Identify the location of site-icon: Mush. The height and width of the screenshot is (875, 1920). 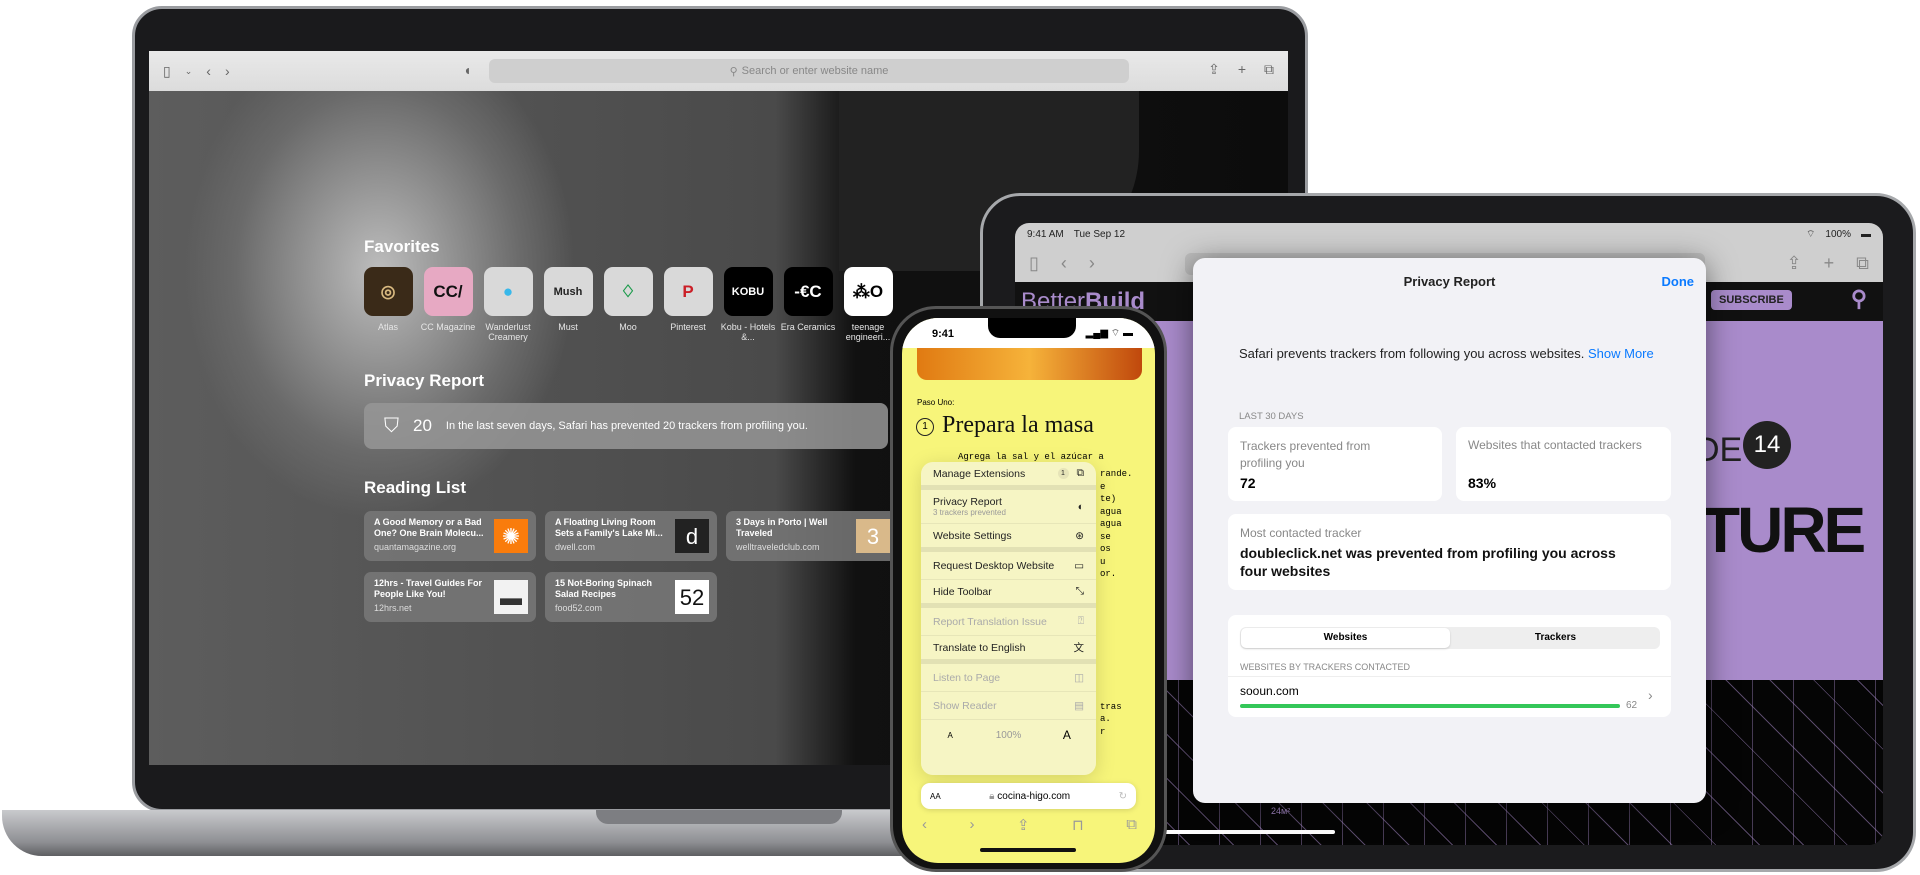
(568, 291).